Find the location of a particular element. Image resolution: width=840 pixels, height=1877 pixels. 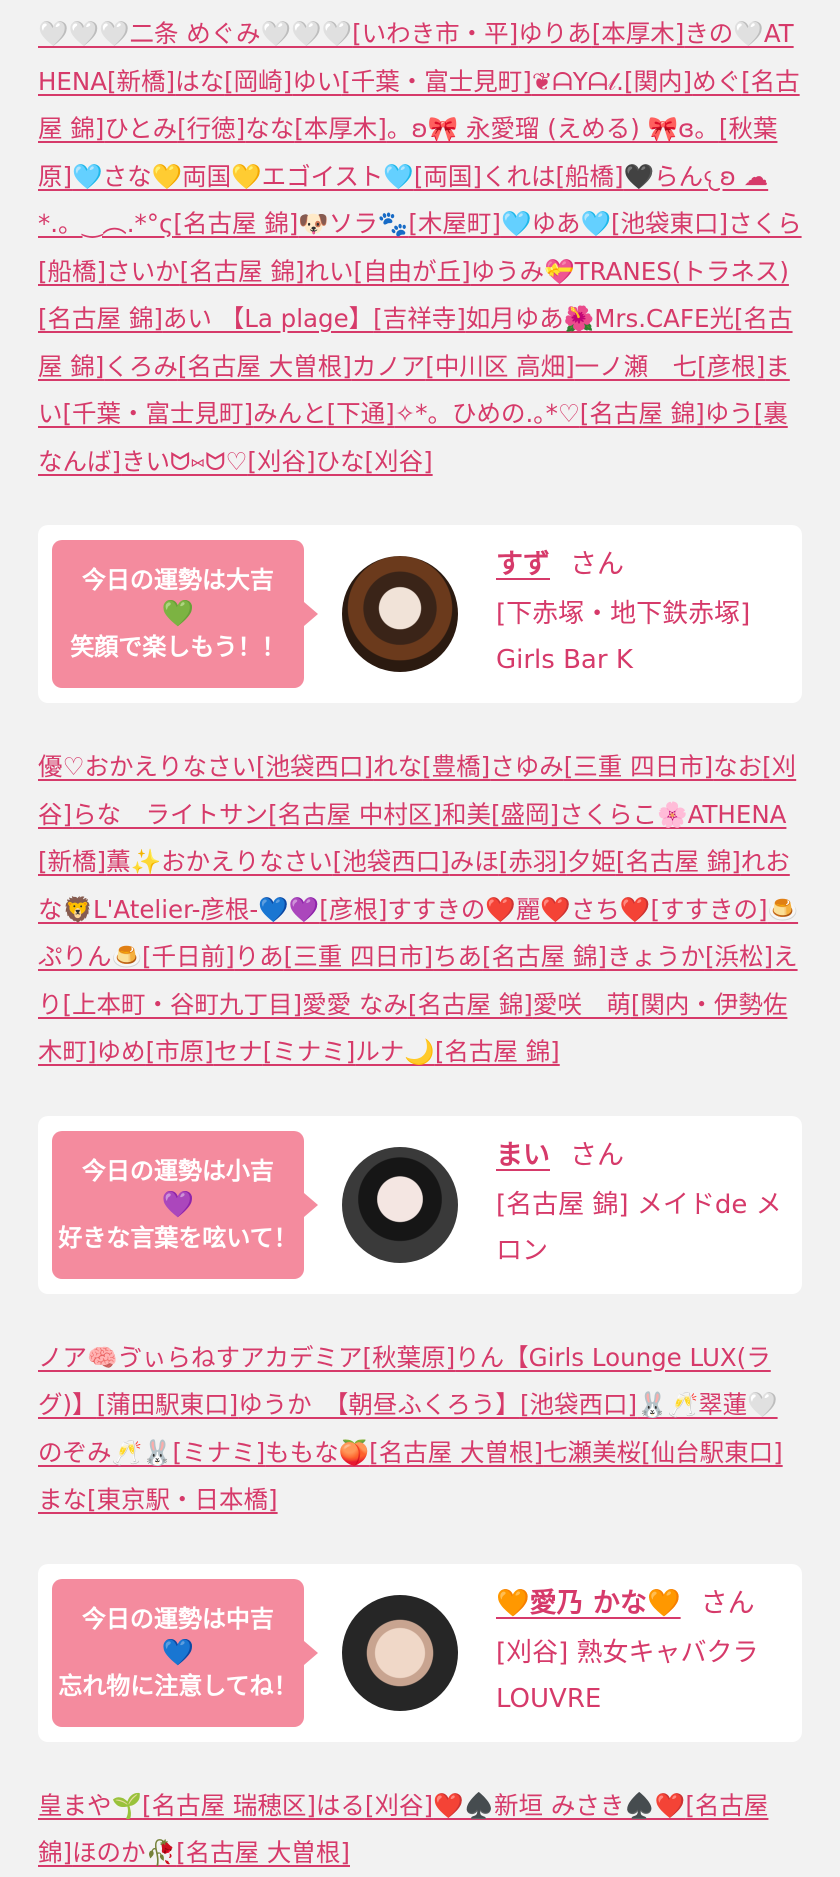

girl-name-link: 🤍🤍🤍二条 めぐみ🤍🤍🤍 is located at coordinates (195, 33).